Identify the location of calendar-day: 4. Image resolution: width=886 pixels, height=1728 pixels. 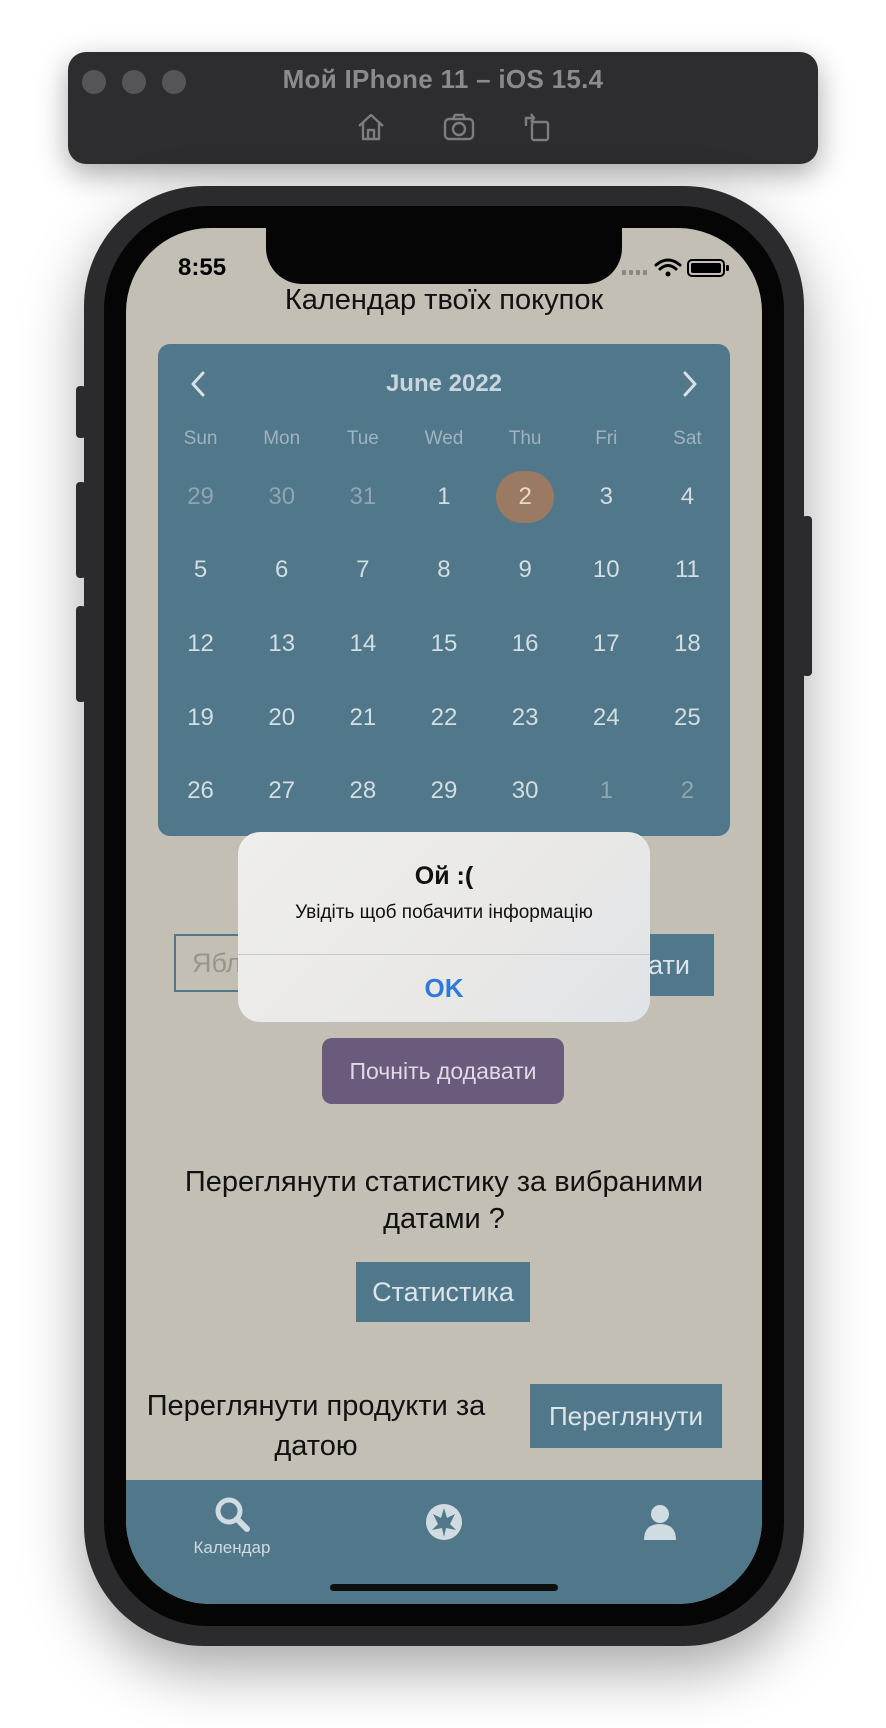
(687, 497).